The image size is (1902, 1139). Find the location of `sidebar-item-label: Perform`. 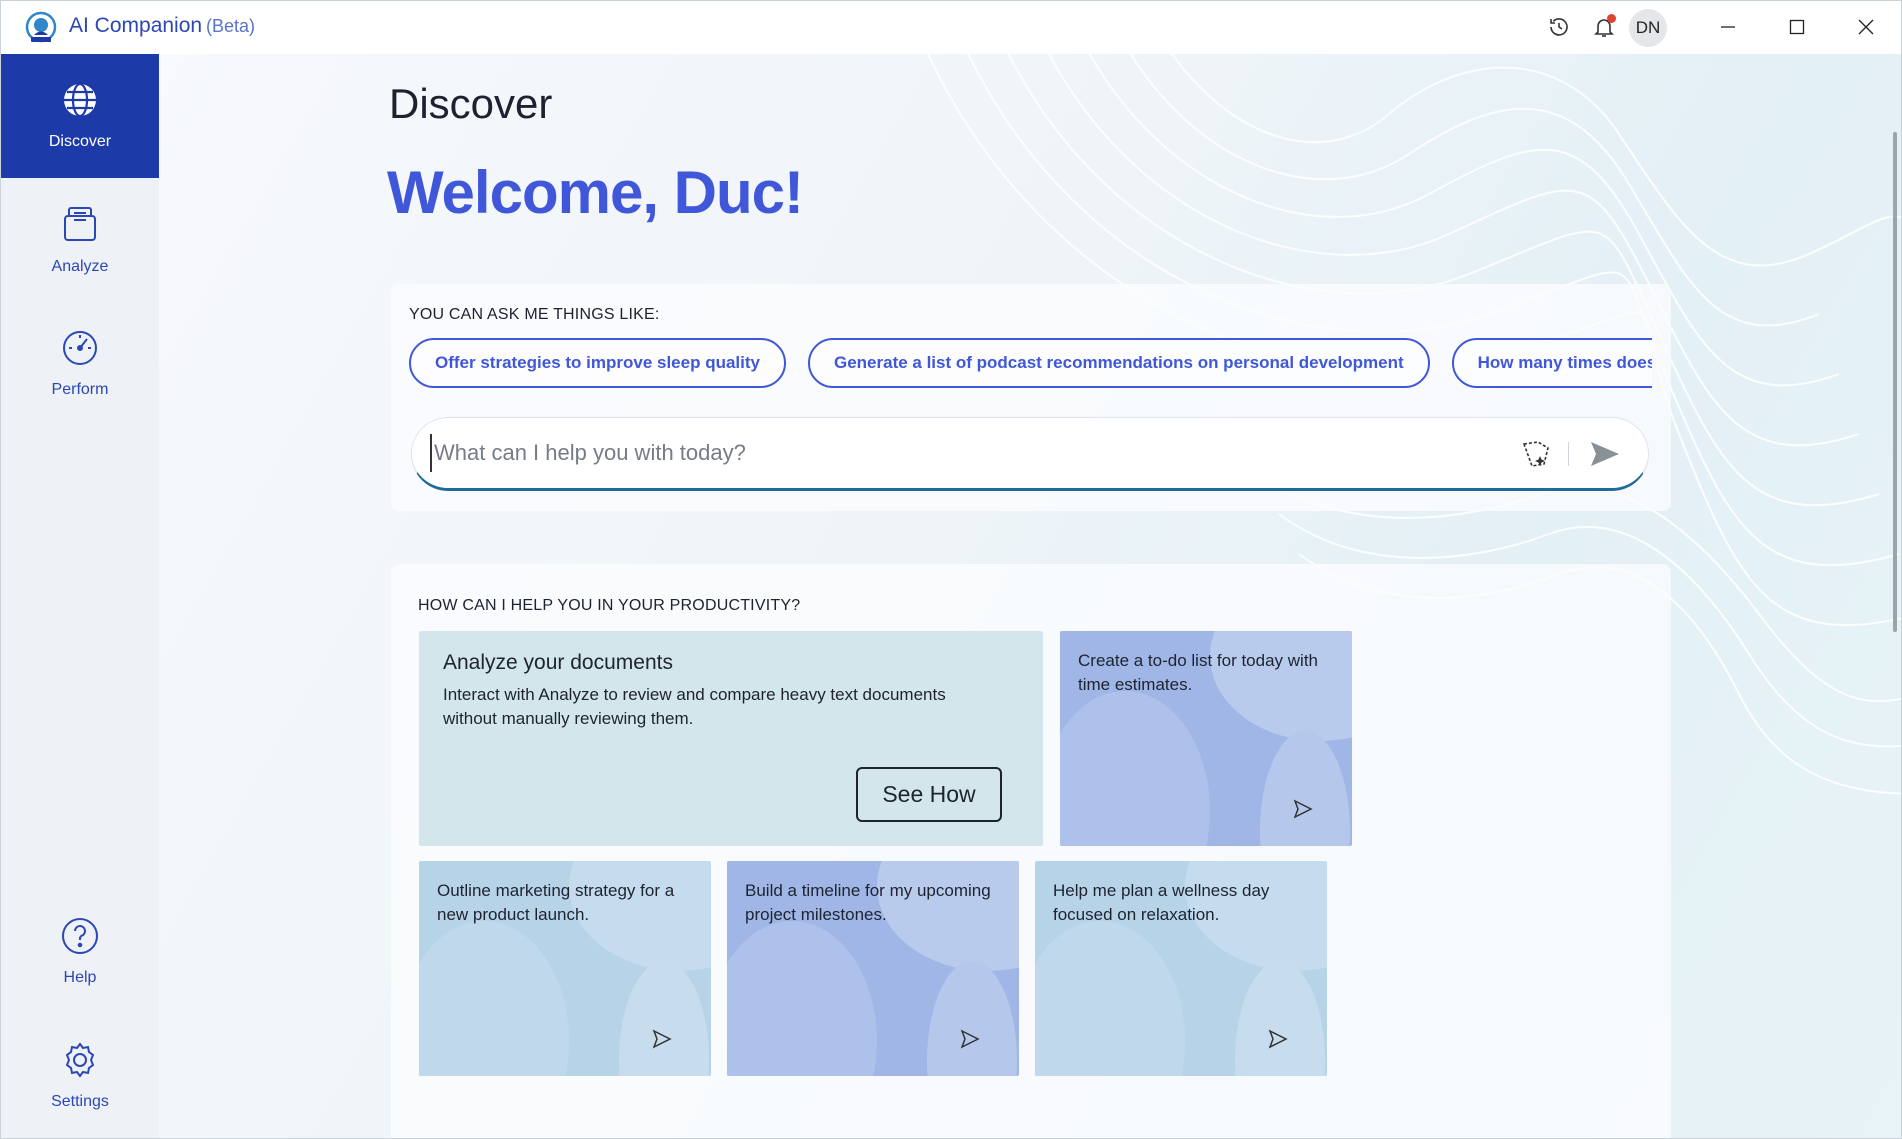

sidebar-item-label: Perform is located at coordinates (80, 389).